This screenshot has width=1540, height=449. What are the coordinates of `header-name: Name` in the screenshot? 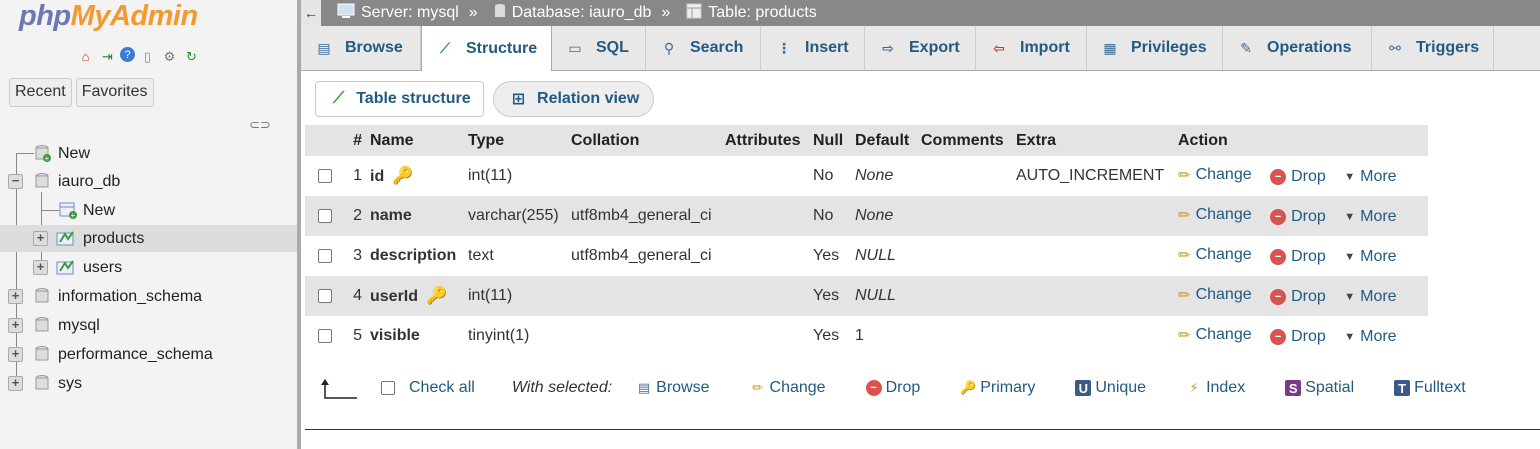 It's located at (415, 140).